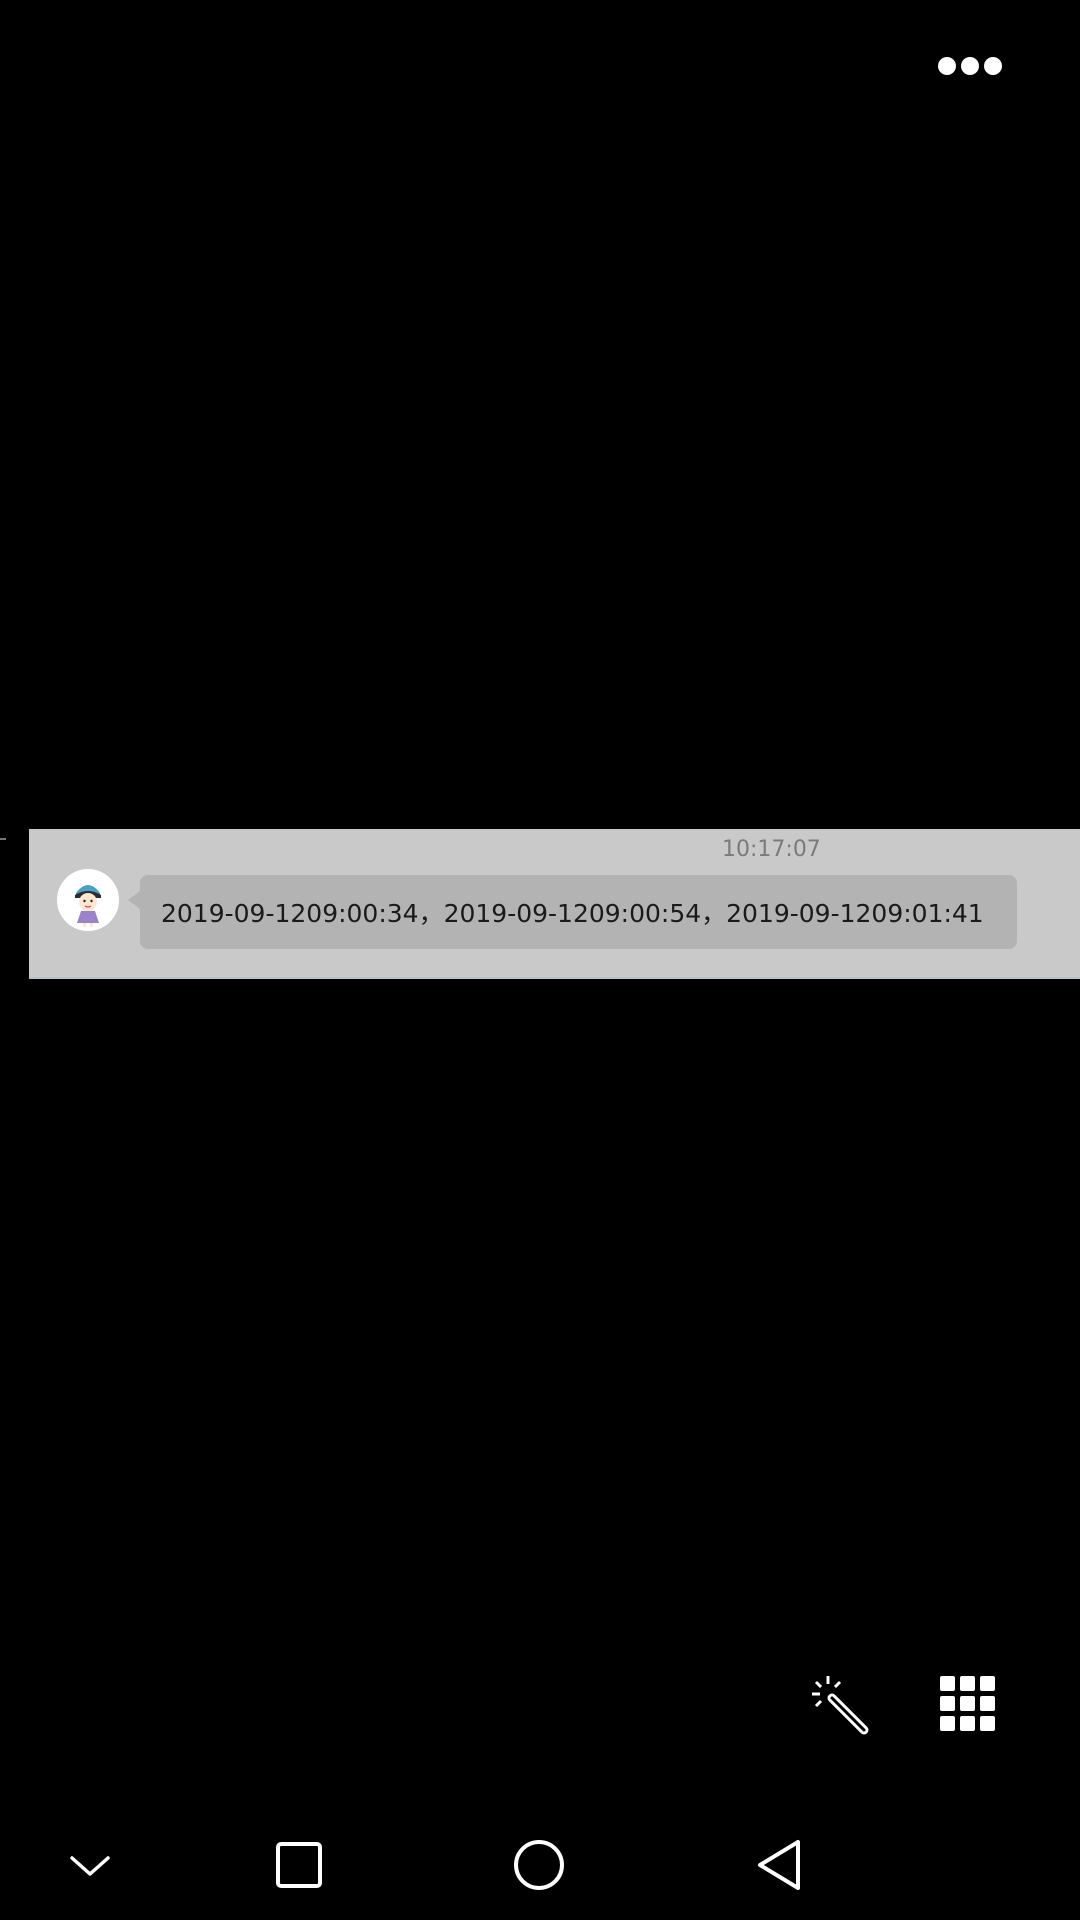  I want to click on more-options-button, so click(970, 66).